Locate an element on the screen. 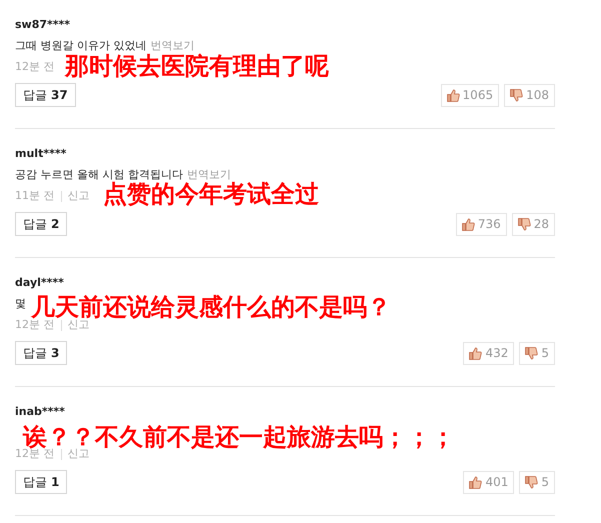 The height and width of the screenshot is (523, 601). timestamp: 11분 전 is located at coordinates (34, 196).